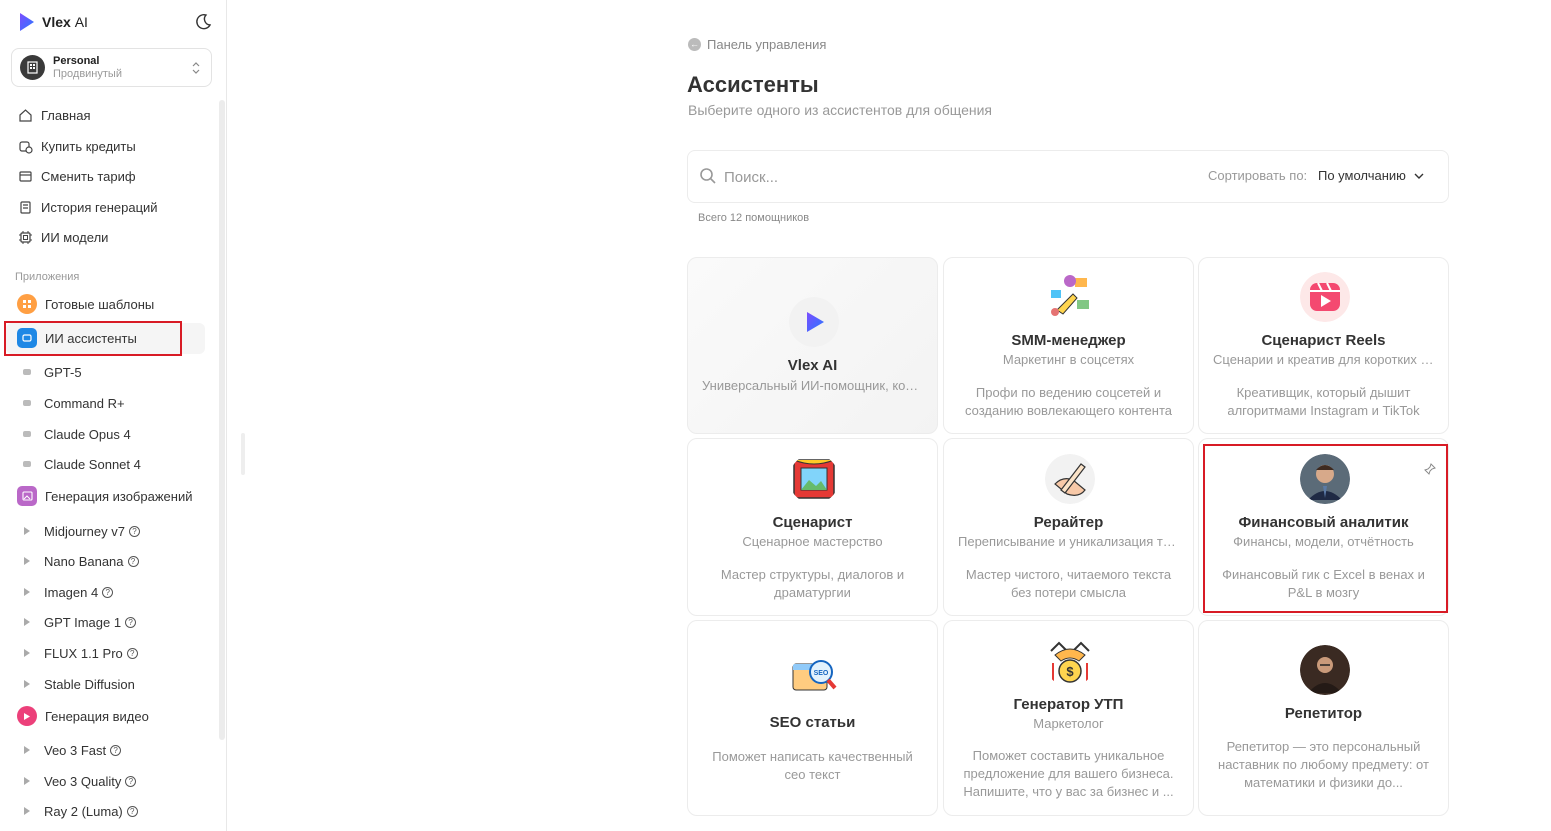  What do you see at coordinates (812, 522) in the screenshot?
I see `card-title: Сценарист` at bounding box center [812, 522].